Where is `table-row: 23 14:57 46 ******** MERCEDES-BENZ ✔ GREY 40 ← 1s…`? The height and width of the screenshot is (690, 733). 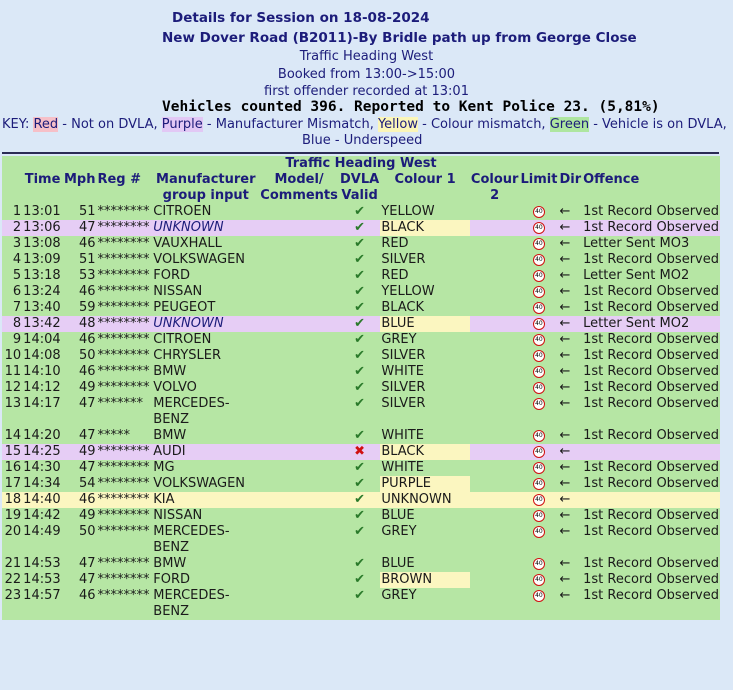
table-row: 23 14:57 46 ******** MERCEDES-BENZ ✔ GREY 40 ← 1s… is located at coordinates (361, 604).